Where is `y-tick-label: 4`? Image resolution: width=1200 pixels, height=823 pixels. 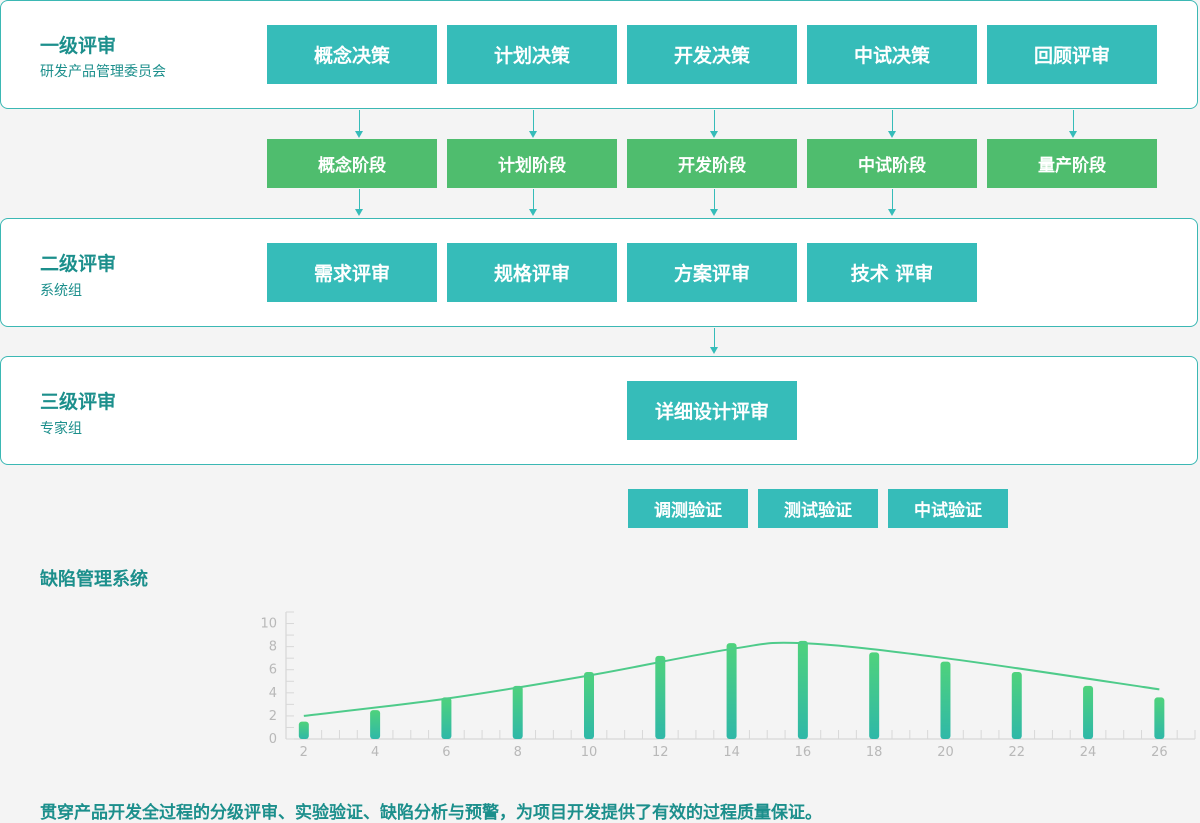
y-tick-label: 4 is located at coordinates (273, 693).